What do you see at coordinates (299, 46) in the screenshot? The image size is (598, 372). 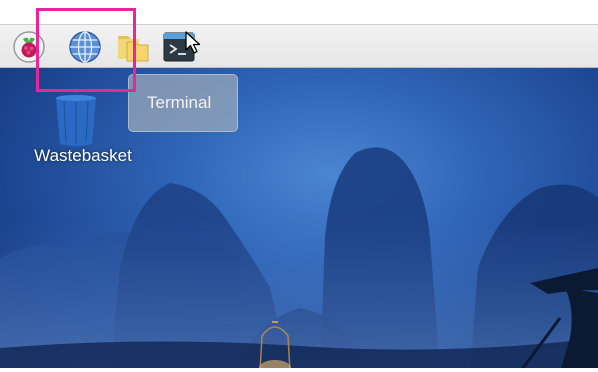 I see `taskbar` at bounding box center [299, 46].